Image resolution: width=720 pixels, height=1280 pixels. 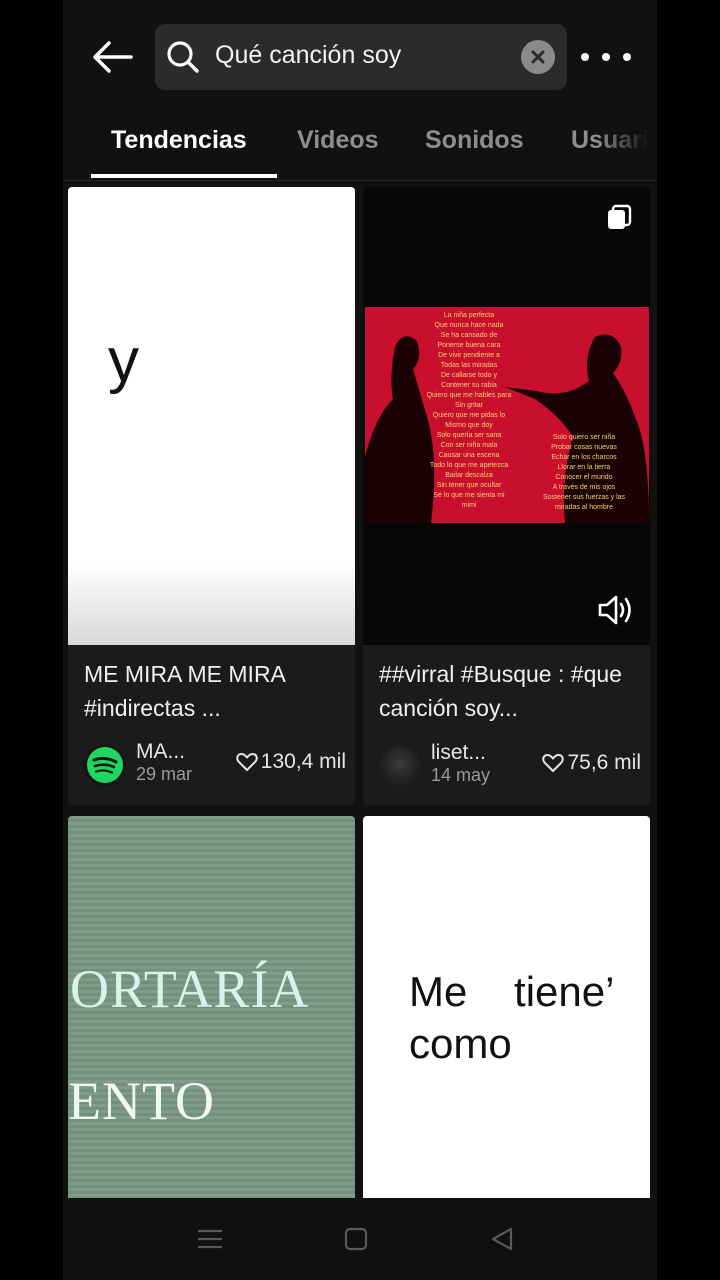 What do you see at coordinates (469, 415) in the screenshot?
I see `lyric-line: Quiero que me pidas lo` at bounding box center [469, 415].